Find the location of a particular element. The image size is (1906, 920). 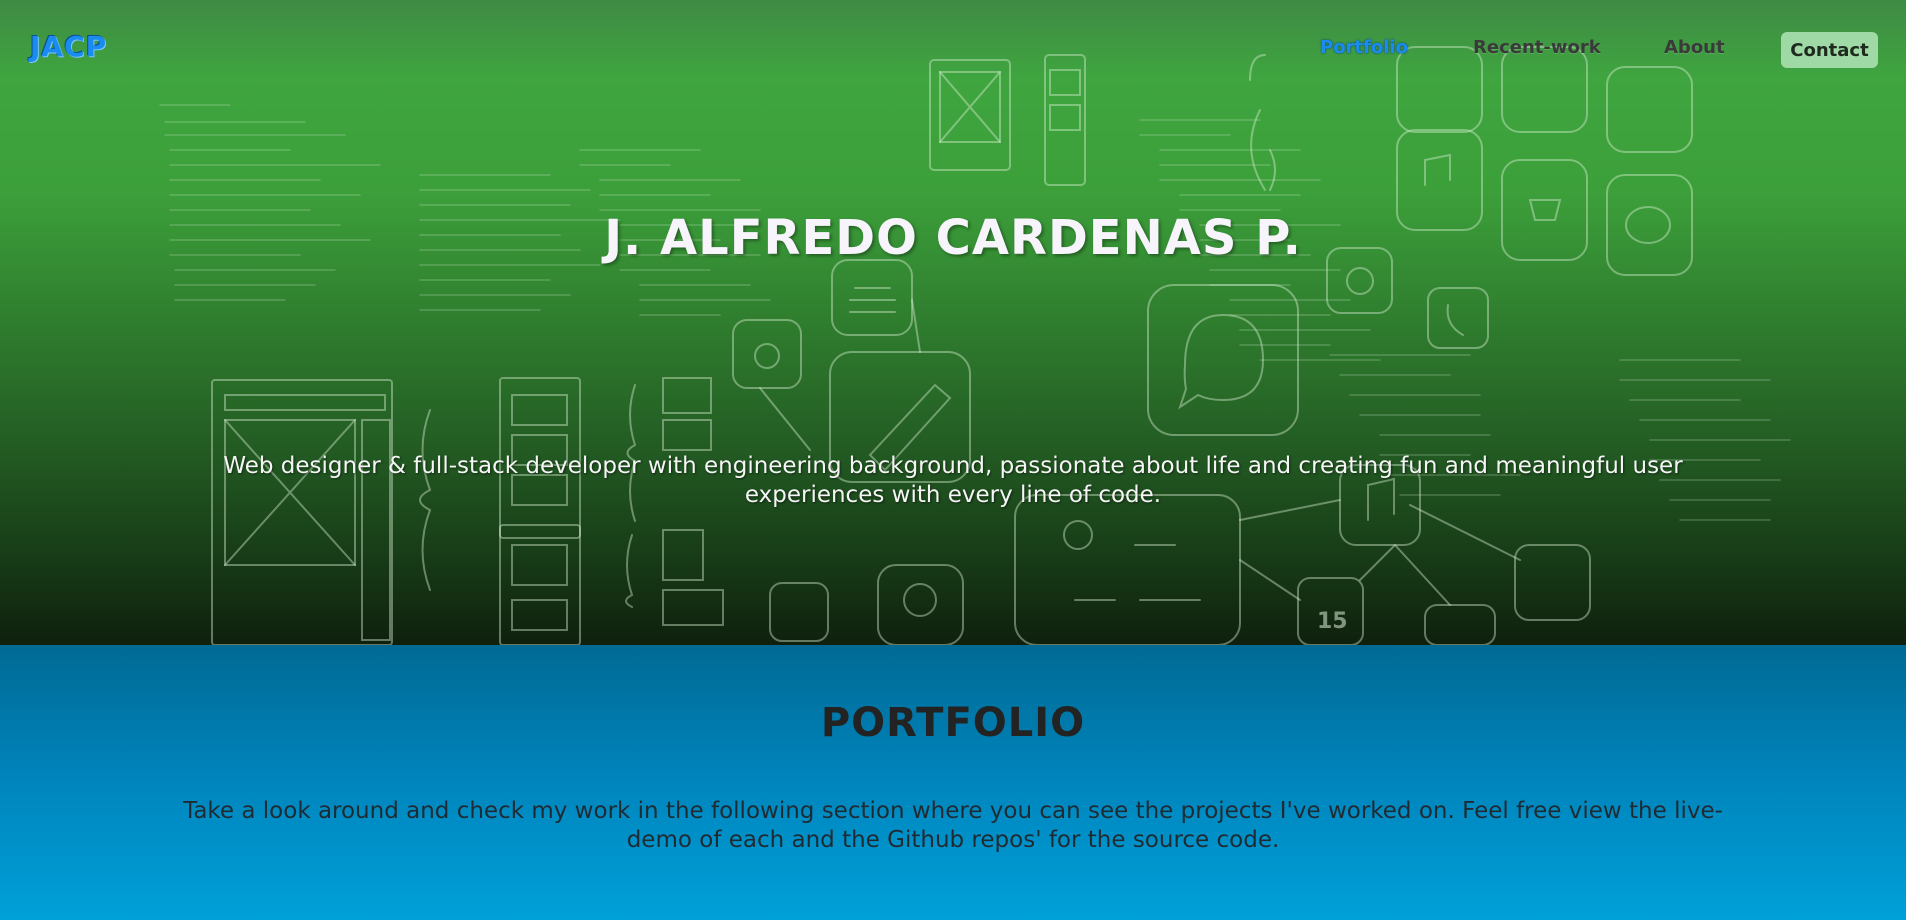

phone-icon is located at coordinates (1458, 318).